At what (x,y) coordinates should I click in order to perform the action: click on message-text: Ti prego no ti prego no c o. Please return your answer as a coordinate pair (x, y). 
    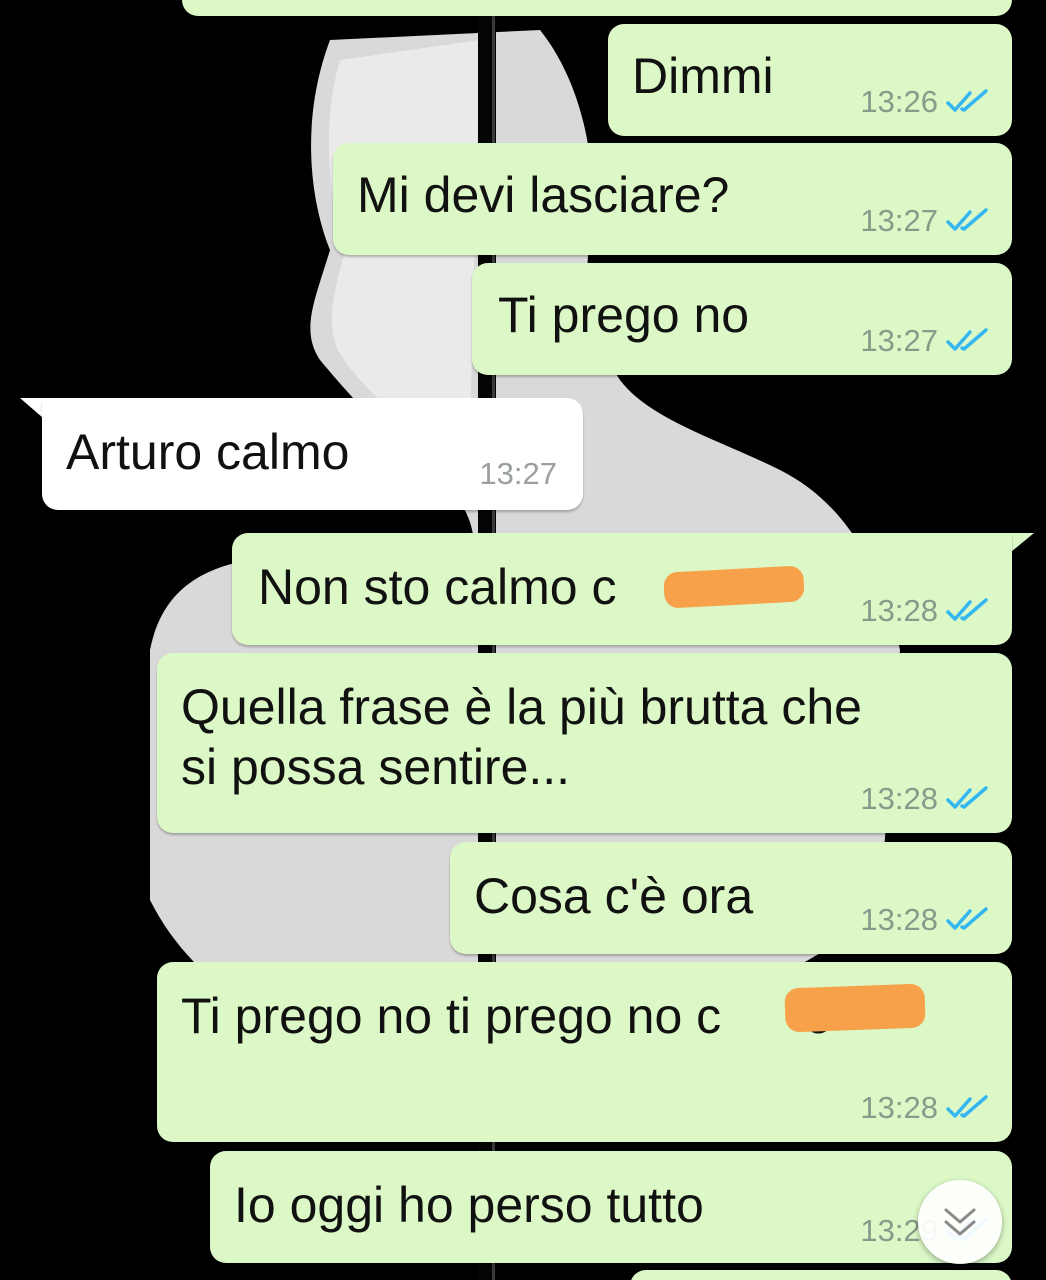
    Looking at the image, I should click on (507, 1016).